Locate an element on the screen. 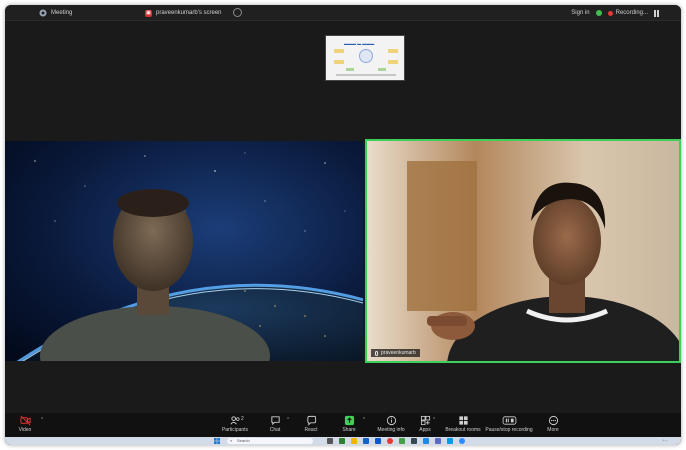 This screenshot has width=686, height=450. video-options-chevron-icon: ^ is located at coordinates (42, 420).